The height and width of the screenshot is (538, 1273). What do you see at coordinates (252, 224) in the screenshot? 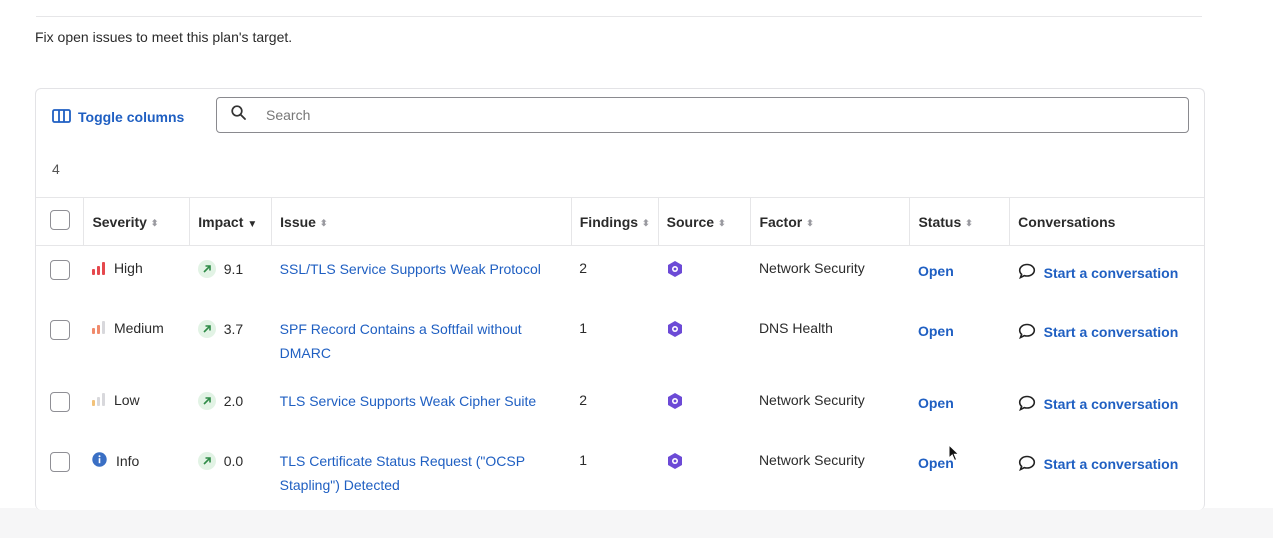
I see `sort-descending-icon: ▼` at bounding box center [252, 224].